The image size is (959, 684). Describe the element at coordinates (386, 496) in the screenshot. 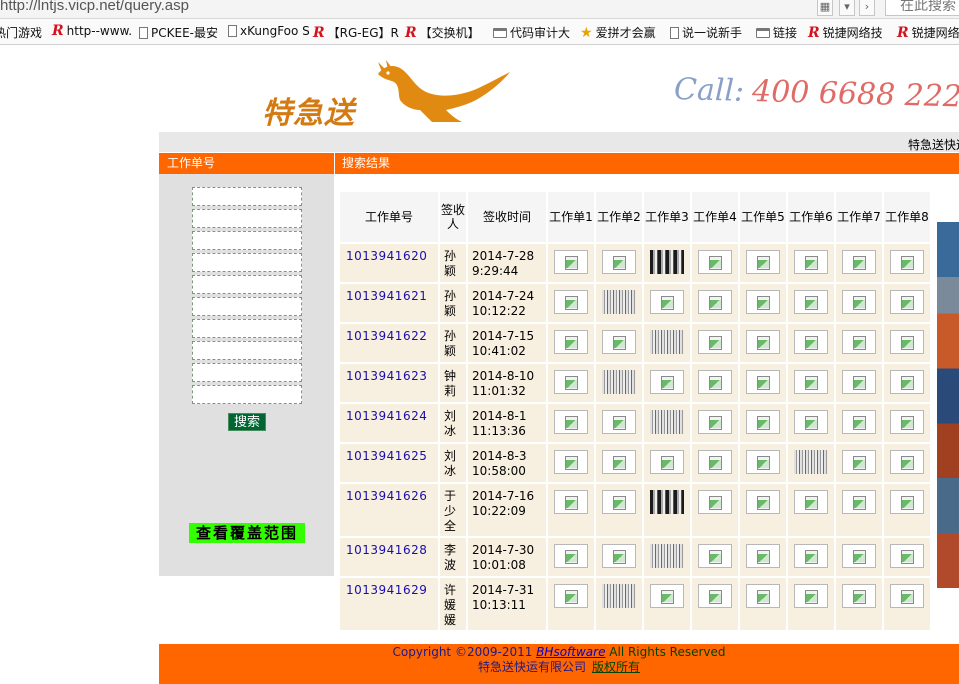

I see `work-order-link: 1013941626` at that location.